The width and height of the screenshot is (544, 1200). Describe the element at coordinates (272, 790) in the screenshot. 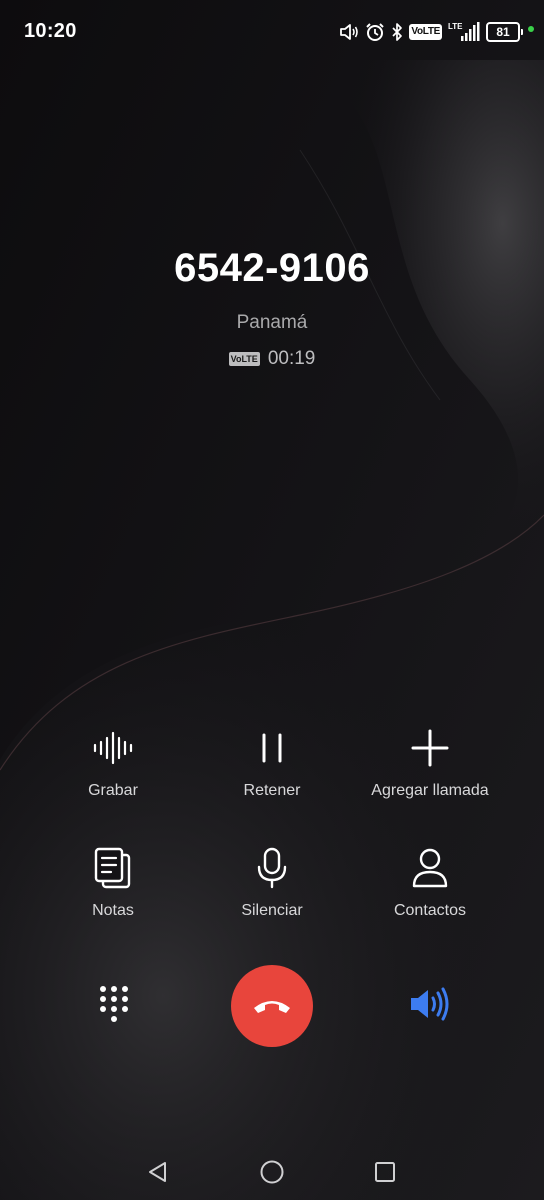

I see `hold-label: Retener` at that location.